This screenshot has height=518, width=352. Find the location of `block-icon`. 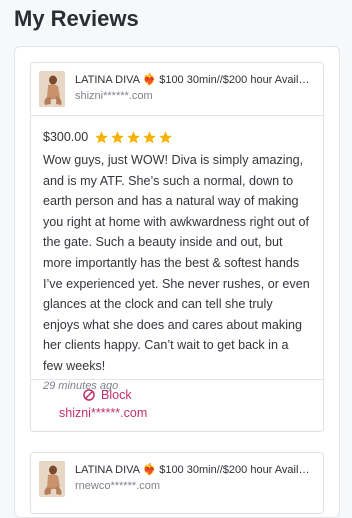

block-icon is located at coordinates (89, 395).